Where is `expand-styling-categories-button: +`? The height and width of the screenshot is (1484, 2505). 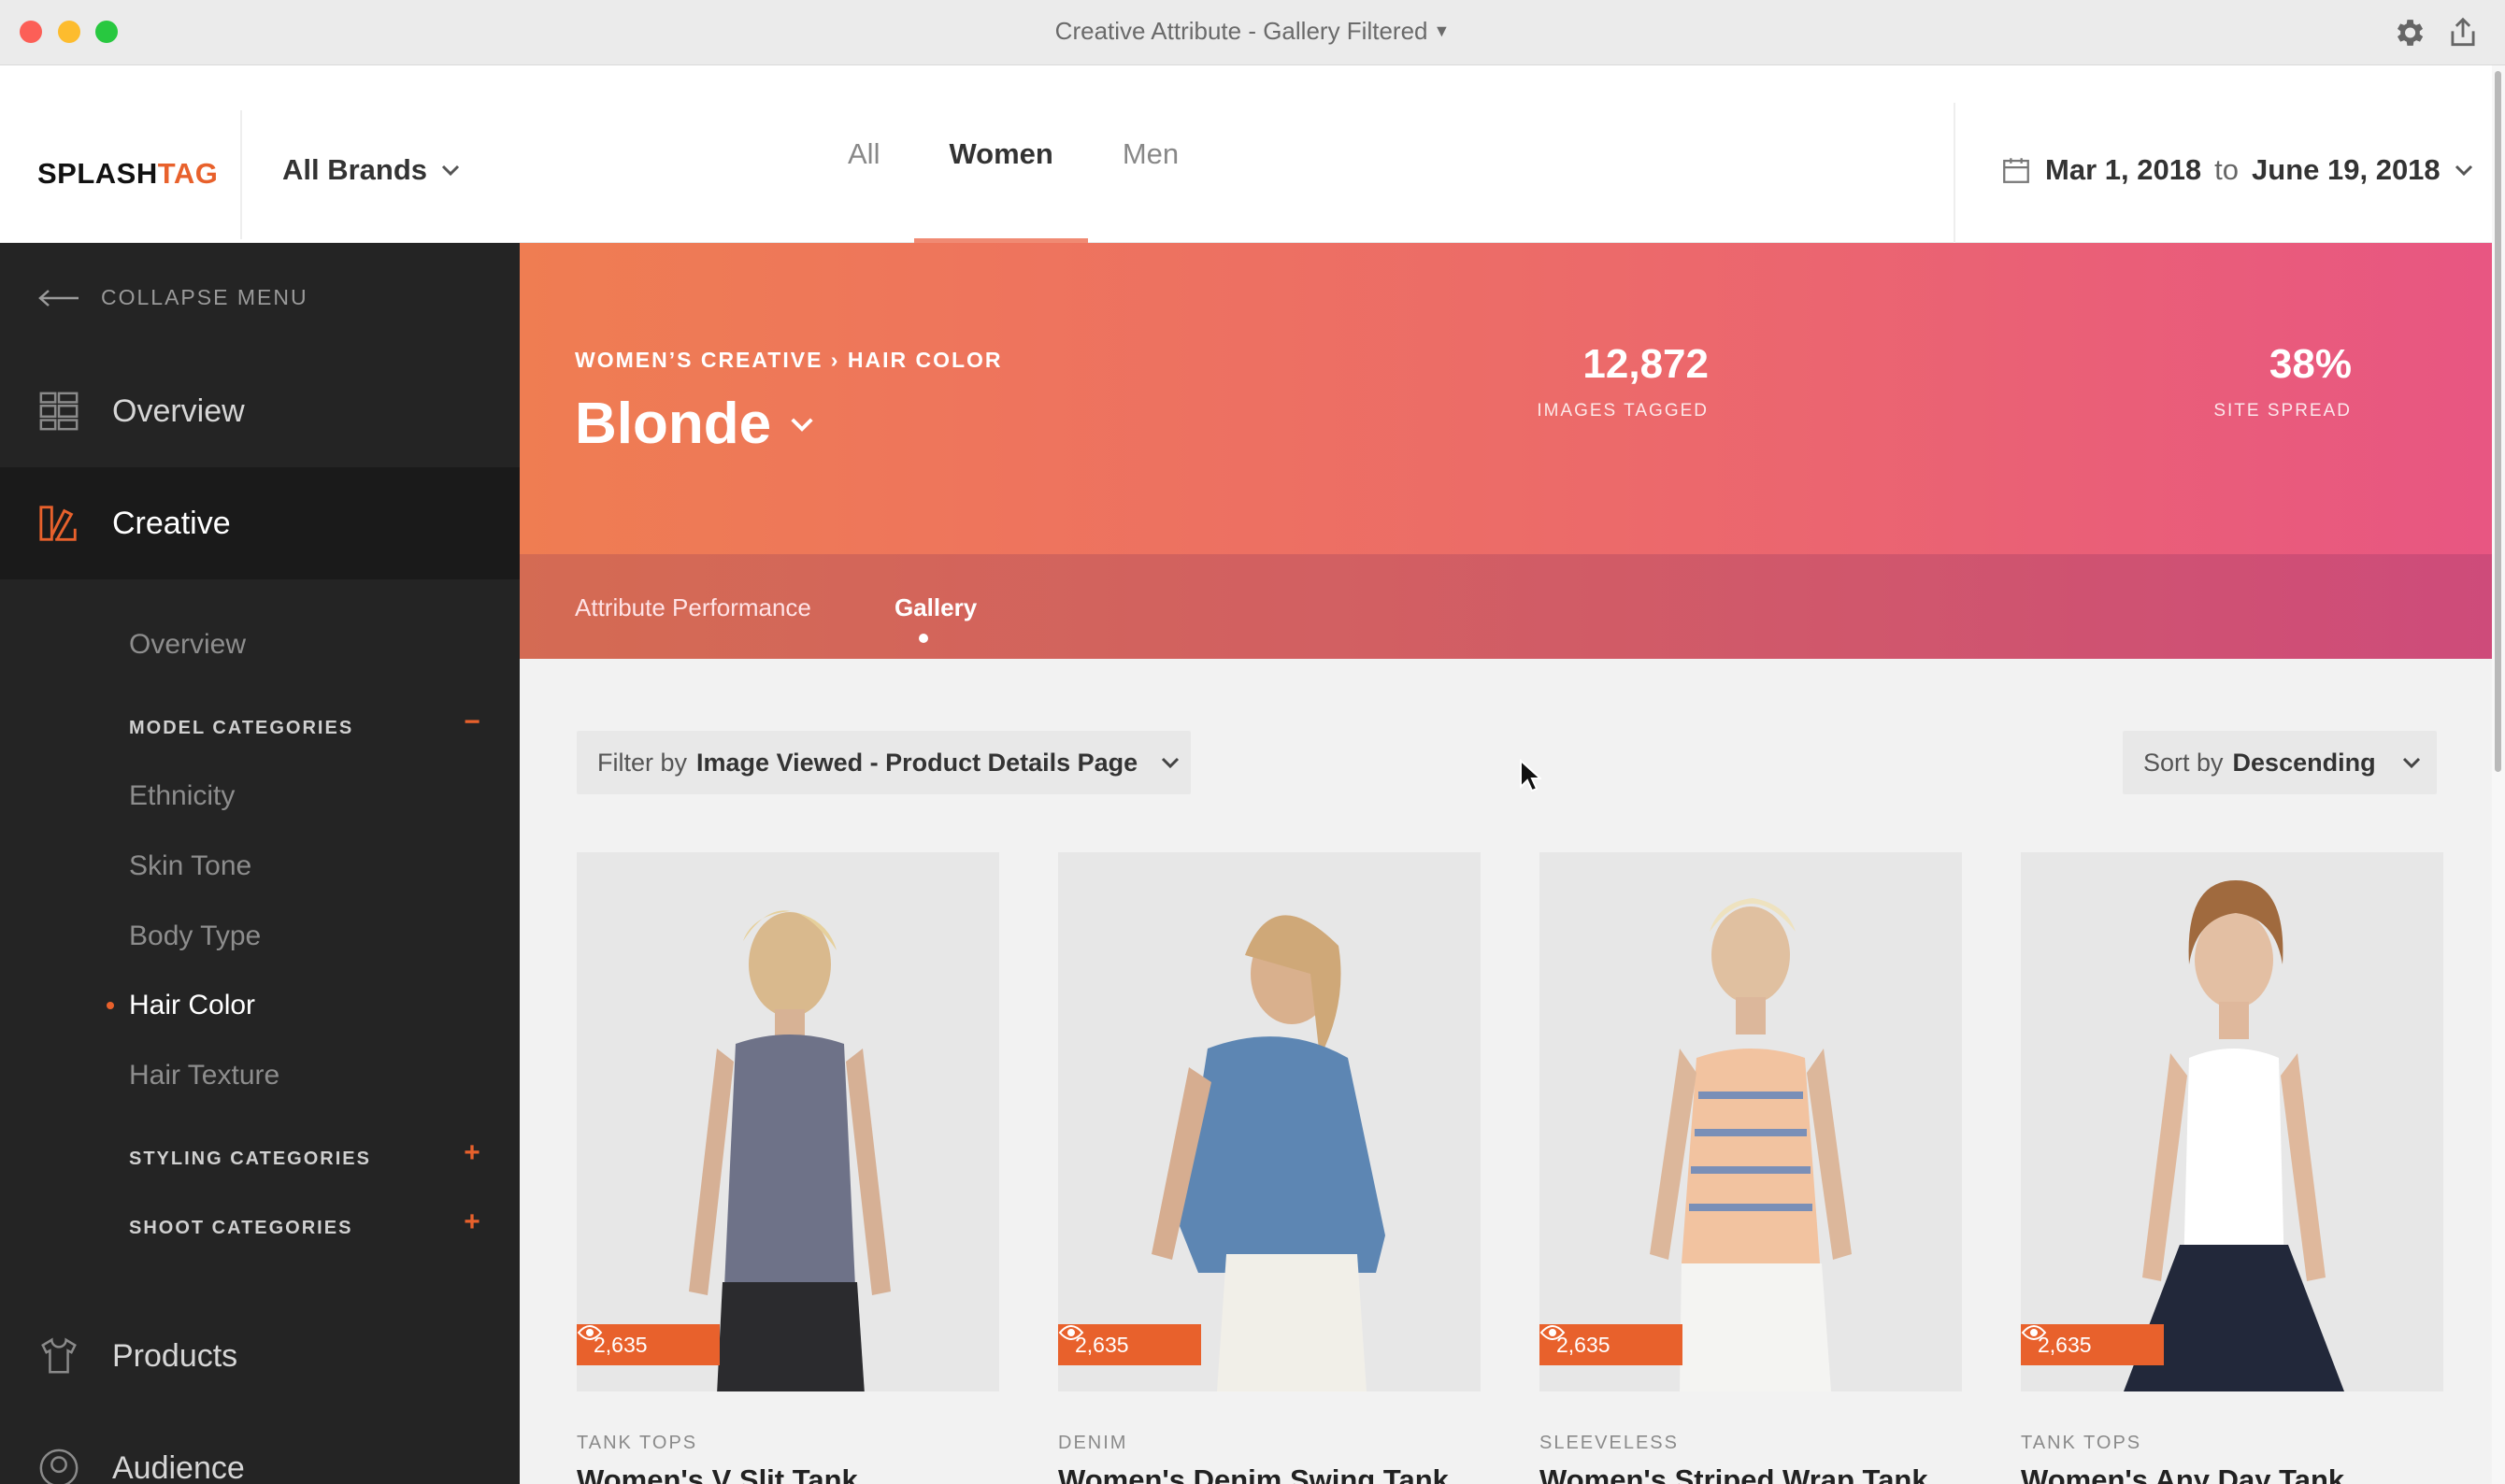 expand-styling-categories-button: + is located at coordinates (472, 1153).